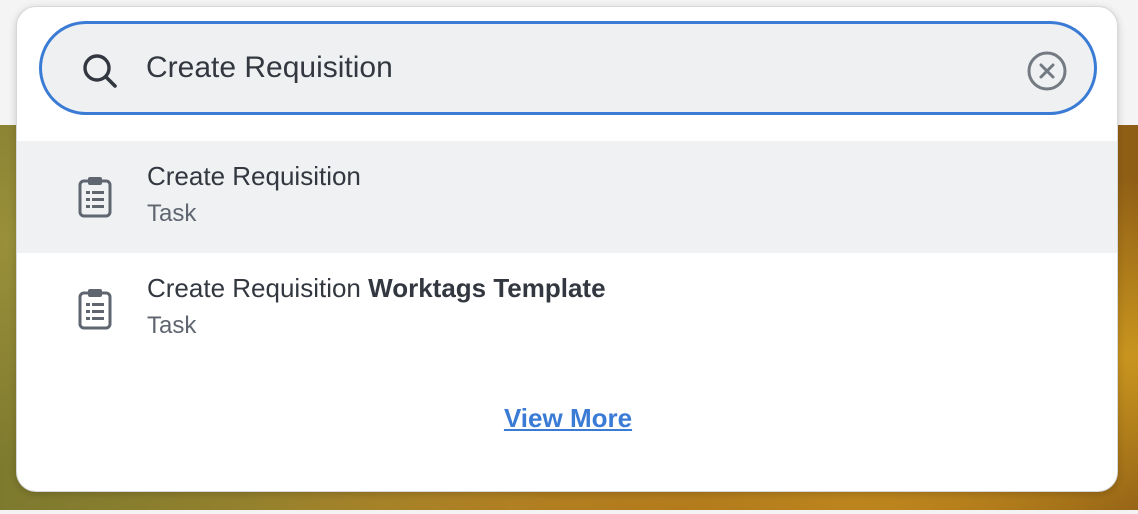 This screenshot has height=514, width=1138. What do you see at coordinates (576, 68) in the screenshot?
I see `search-input` at bounding box center [576, 68].